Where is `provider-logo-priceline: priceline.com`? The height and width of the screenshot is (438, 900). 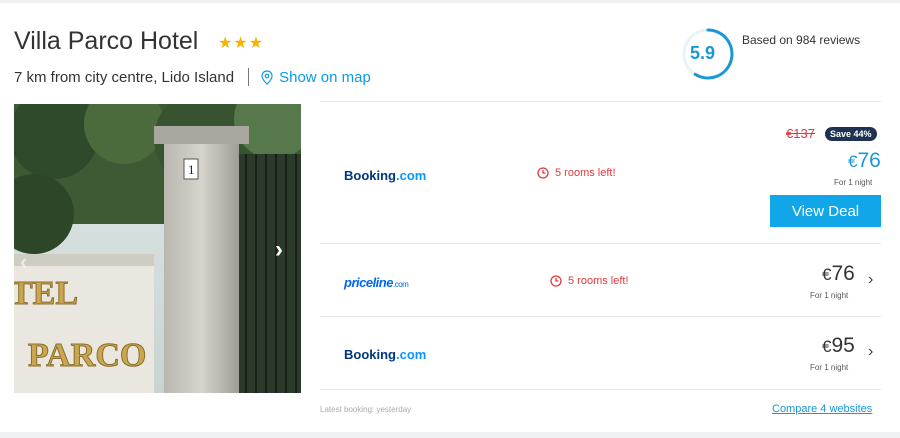
provider-logo-priceline: priceline.com is located at coordinates (376, 282).